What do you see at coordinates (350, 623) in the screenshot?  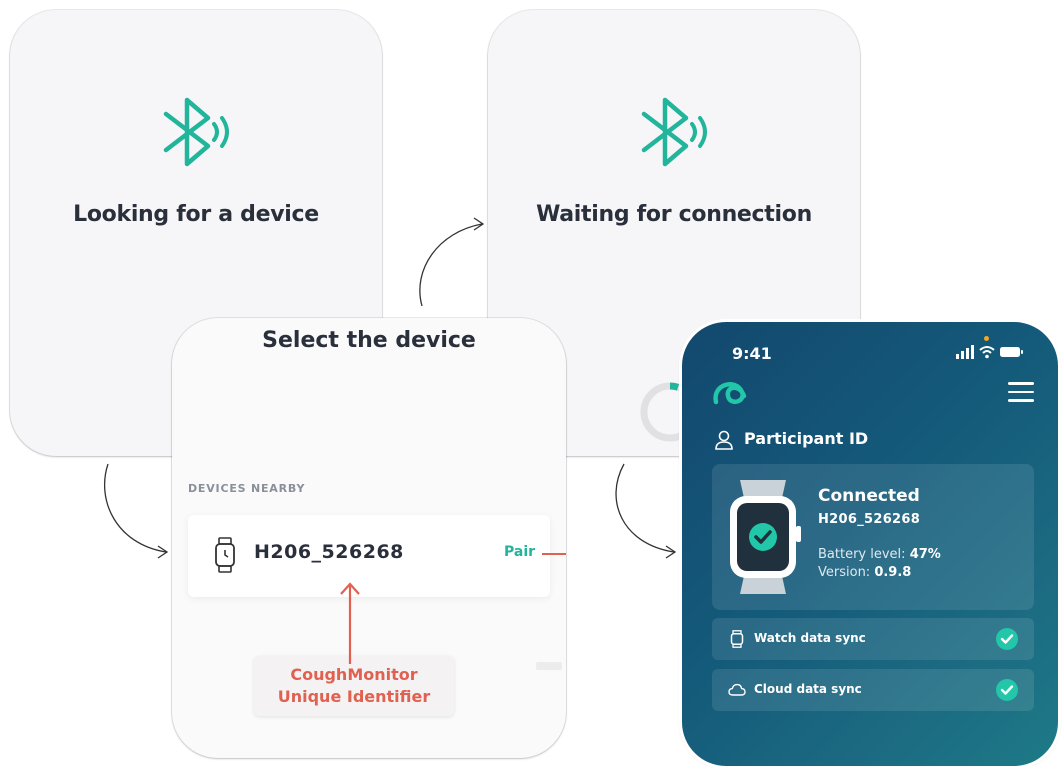 I see `arrow-up-icon` at bounding box center [350, 623].